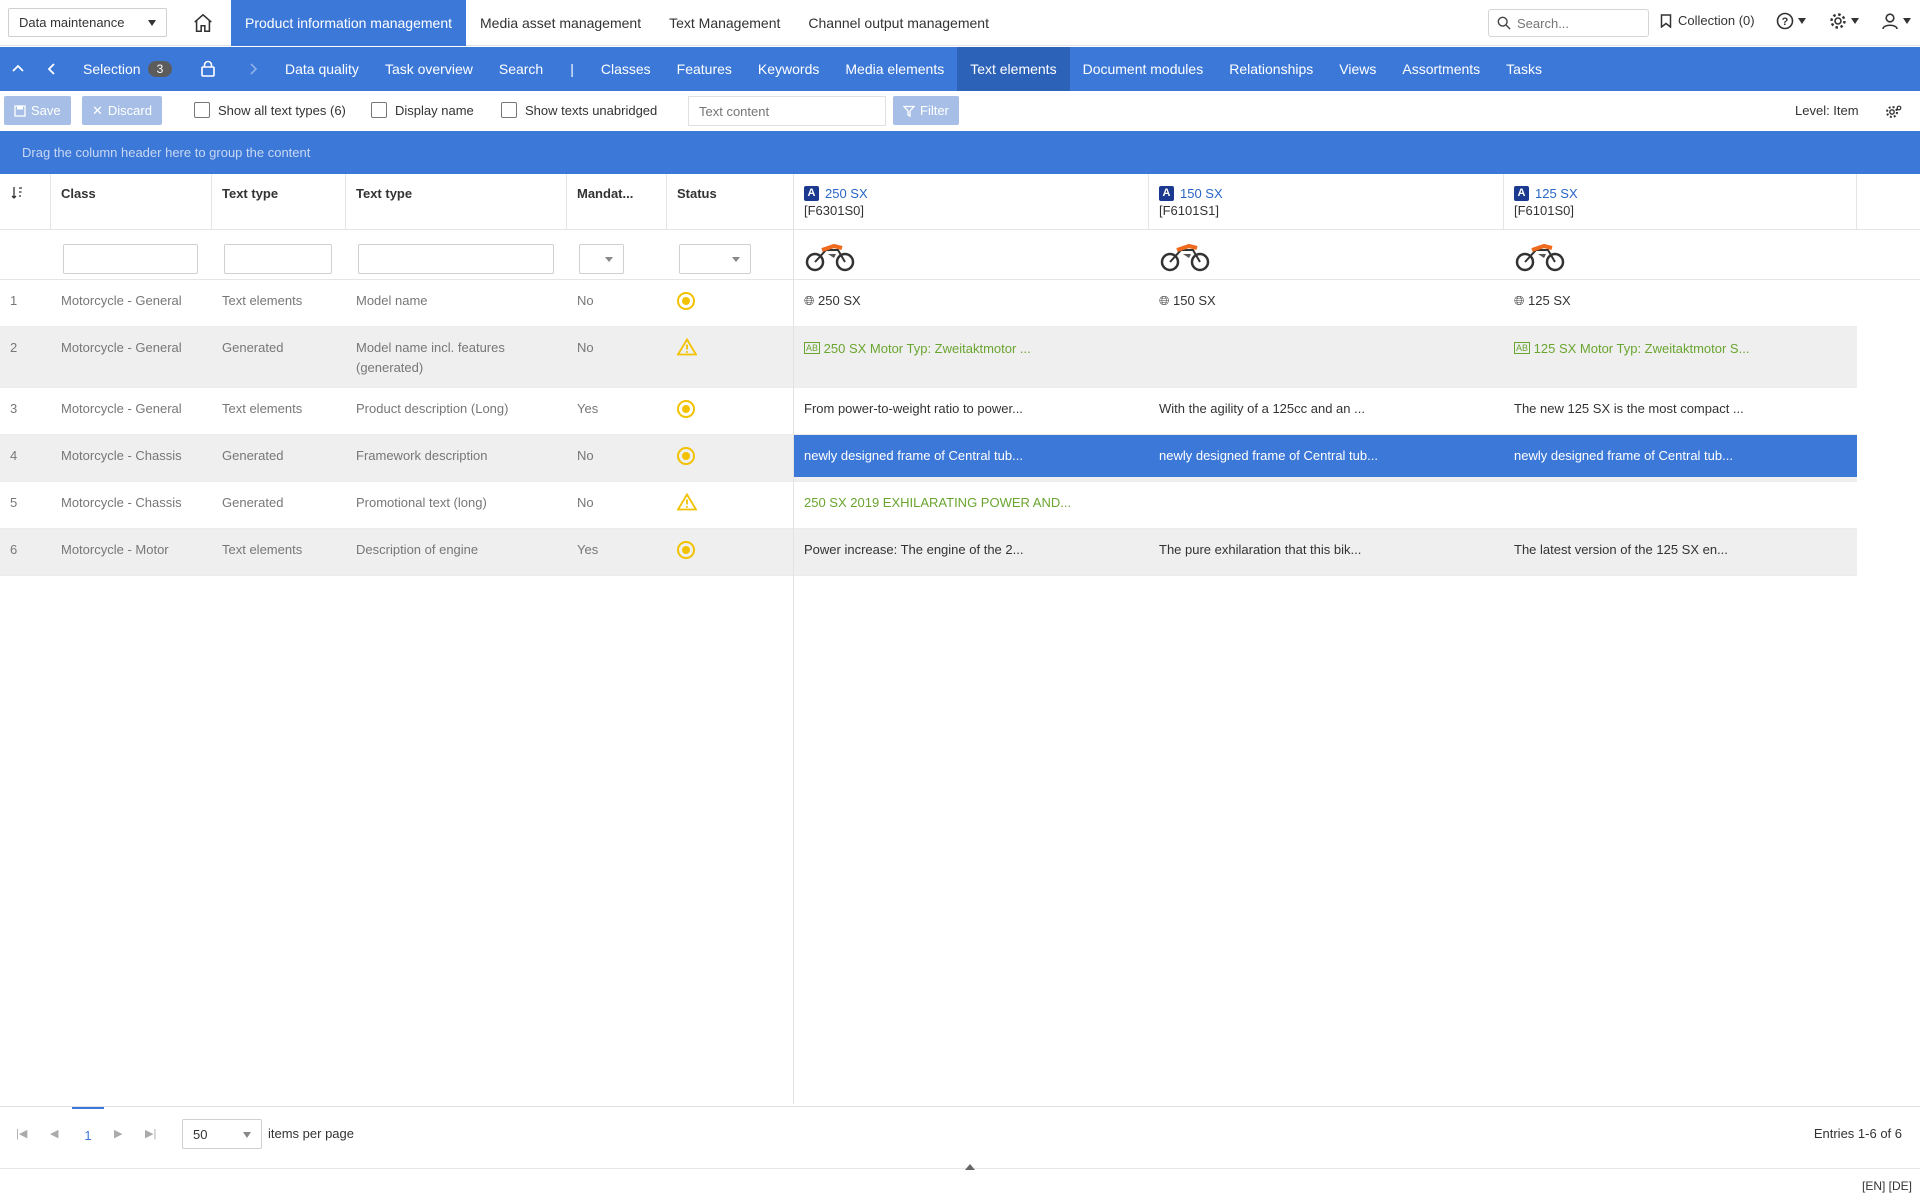 This screenshot has width=1920, height=1200. What do you see at coordinates (279, 201) in the screenshot?
I see `column-header-text-type-source: Text type` at bounding box center [279, 201].